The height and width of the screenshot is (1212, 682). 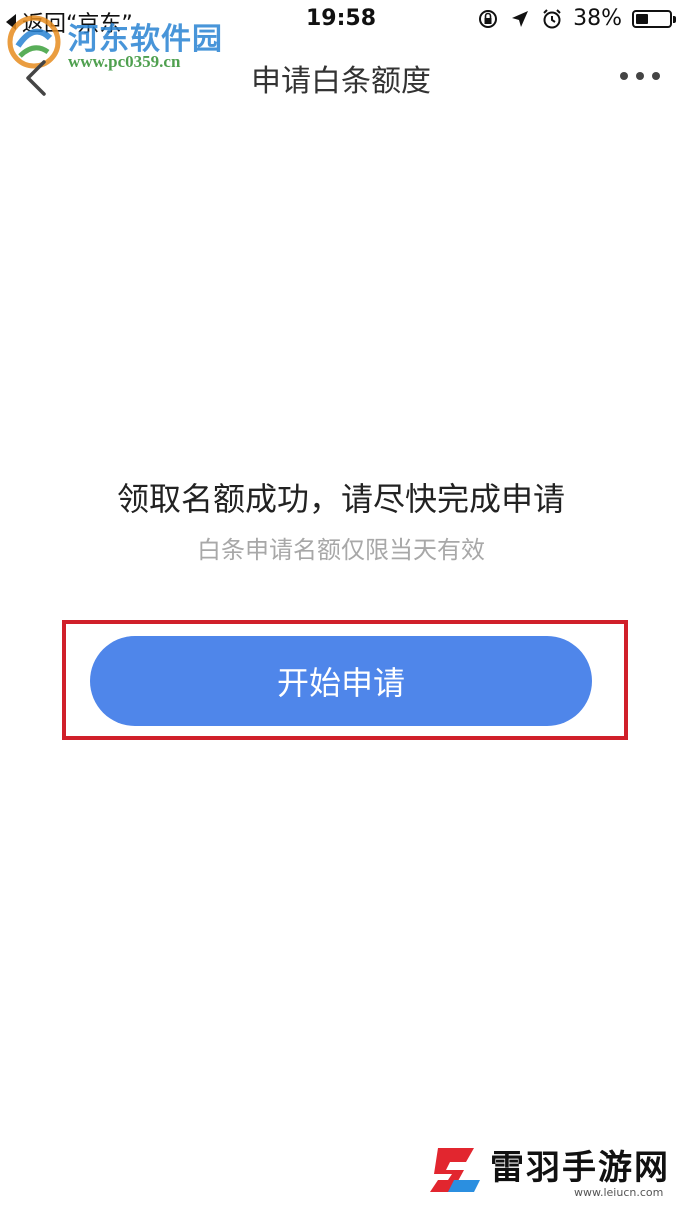 I want to click on location-arrow-icon, so click(x=520, y=19).